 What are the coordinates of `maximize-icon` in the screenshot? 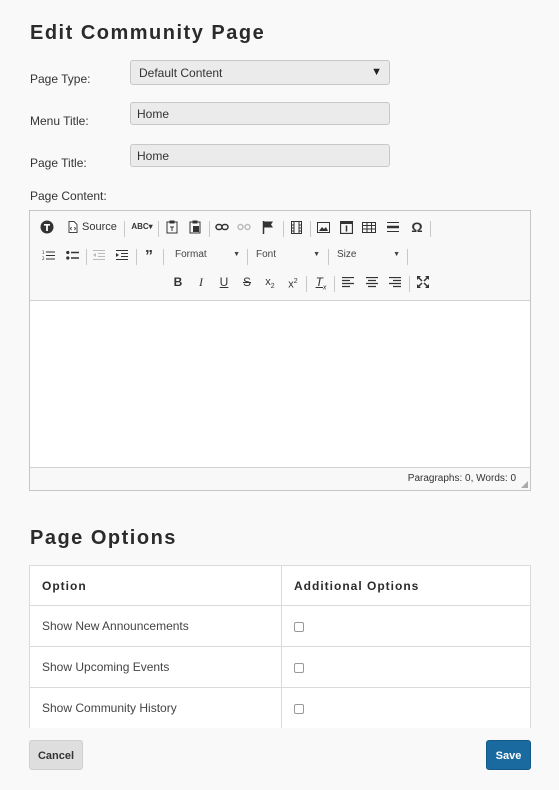 It's located at (423, 282).